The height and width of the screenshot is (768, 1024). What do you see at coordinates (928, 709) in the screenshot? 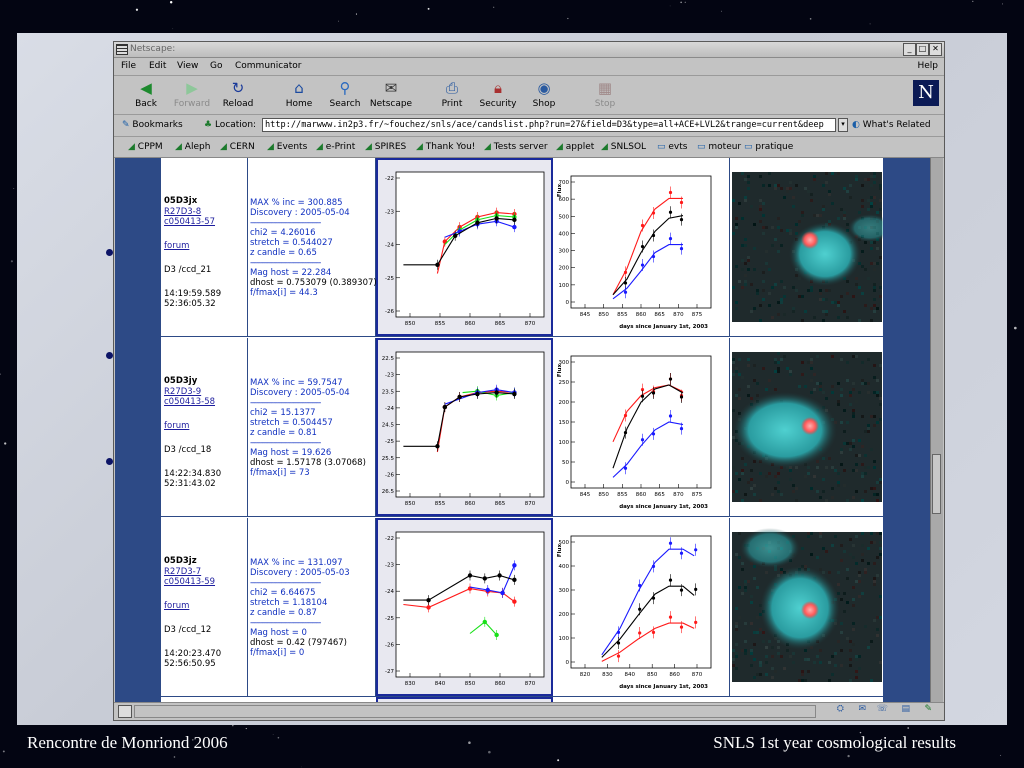
I see `editor-icon: ✎` at bounding box center [928, 709].